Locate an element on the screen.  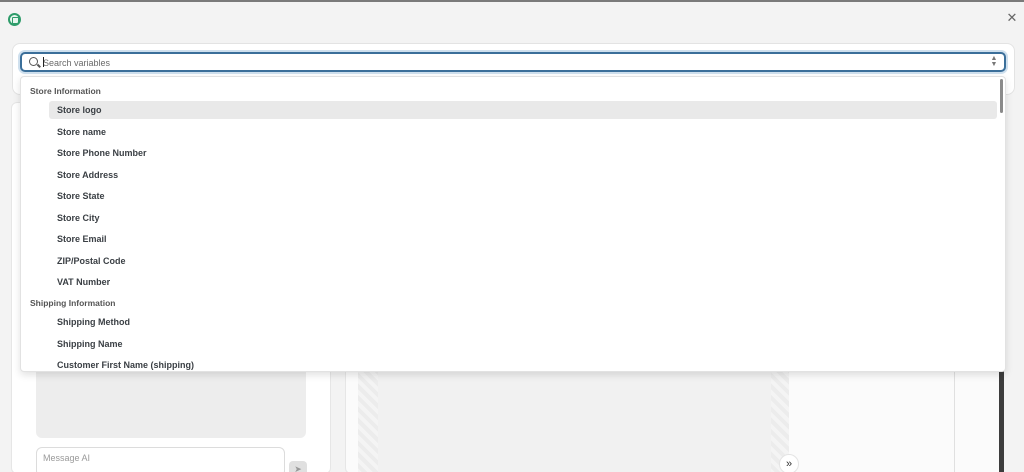
chat-history-area is located at coordinates (171, 404).